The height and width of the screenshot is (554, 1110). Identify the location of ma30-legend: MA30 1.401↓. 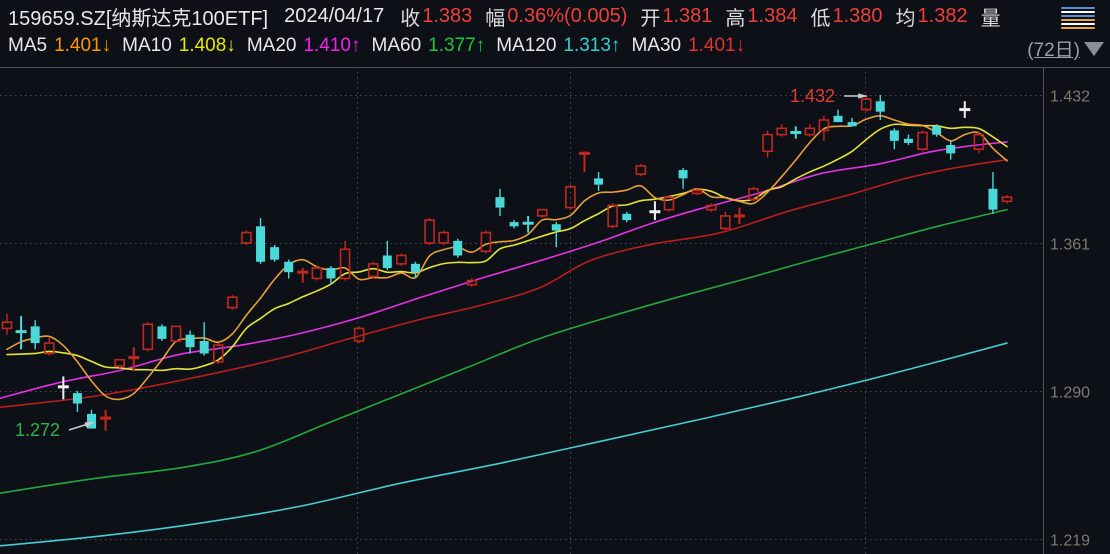
(688, 45).